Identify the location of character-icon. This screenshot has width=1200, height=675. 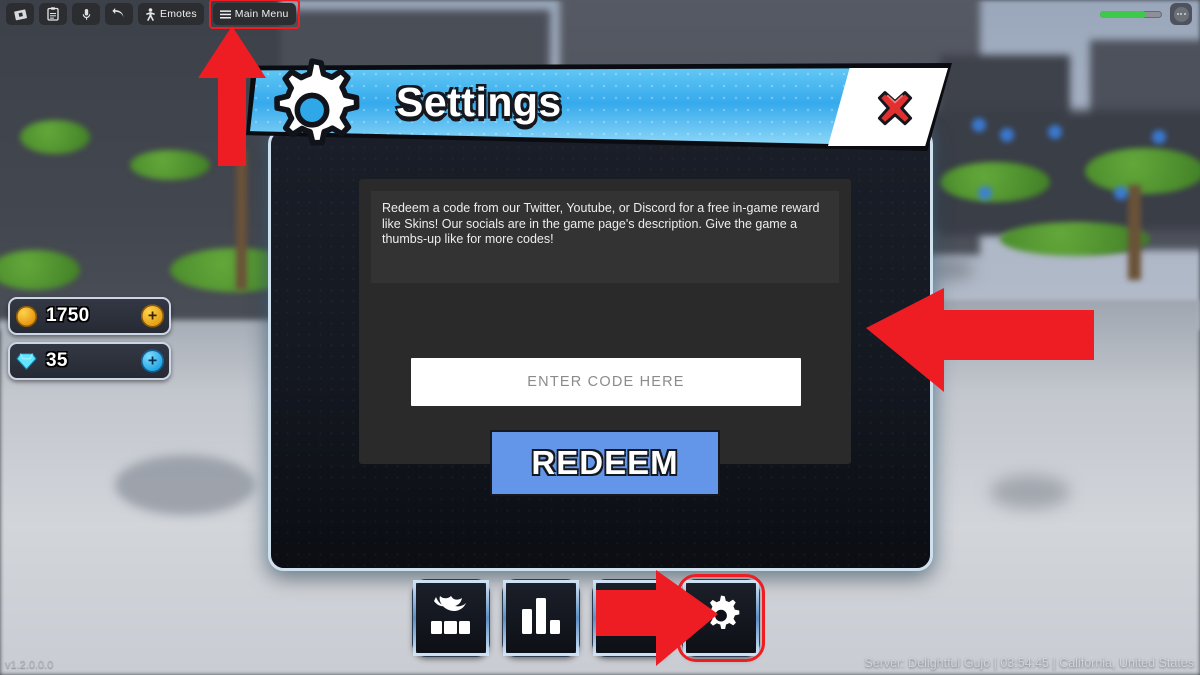
(451, 618).